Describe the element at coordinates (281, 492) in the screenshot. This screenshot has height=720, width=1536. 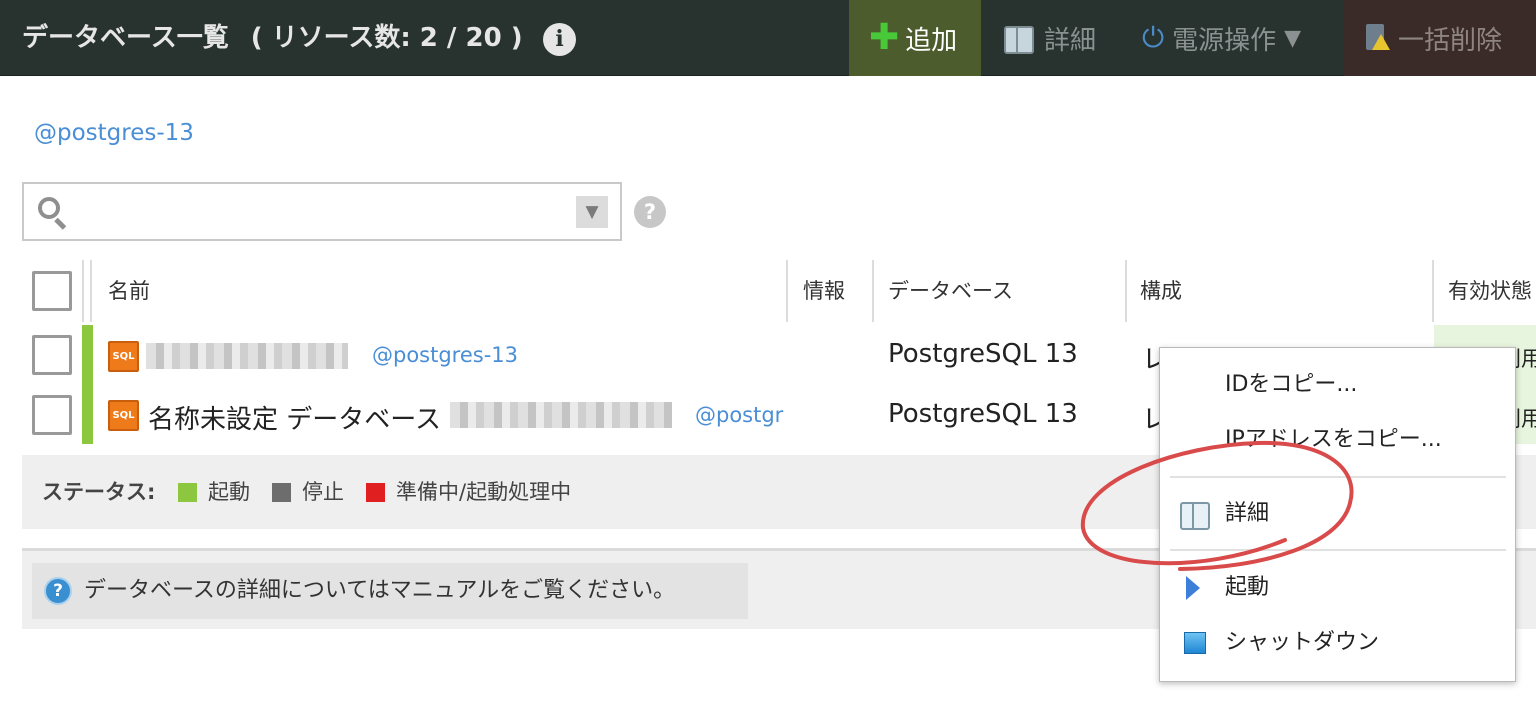
I see `legend-swatch-stopped` at that location.